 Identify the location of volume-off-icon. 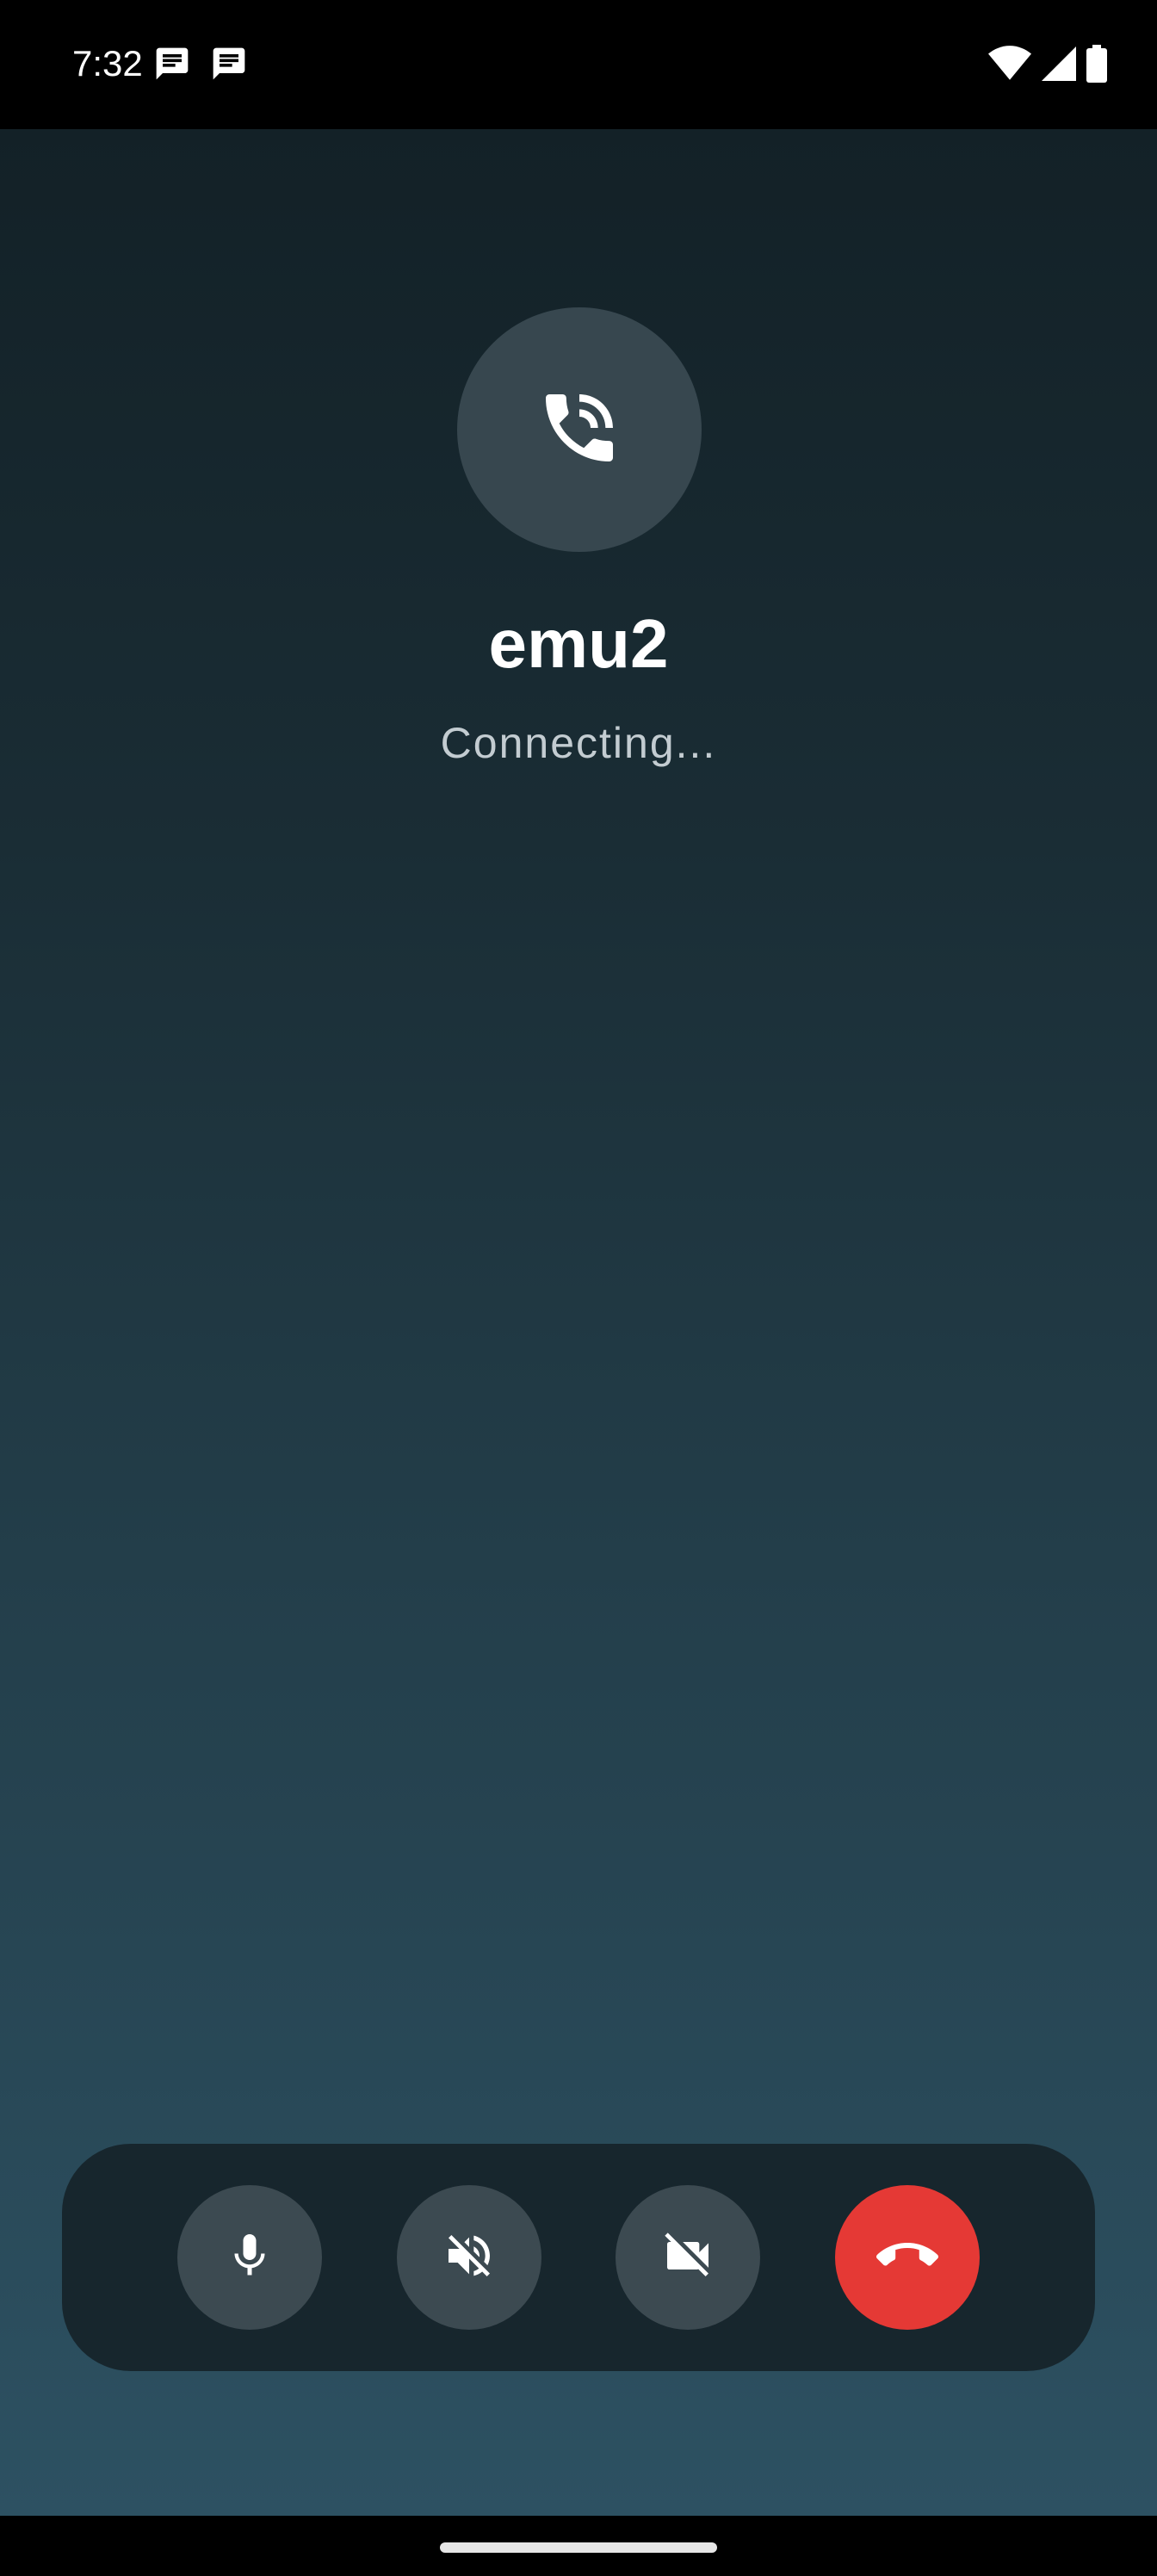
(470, 2258).